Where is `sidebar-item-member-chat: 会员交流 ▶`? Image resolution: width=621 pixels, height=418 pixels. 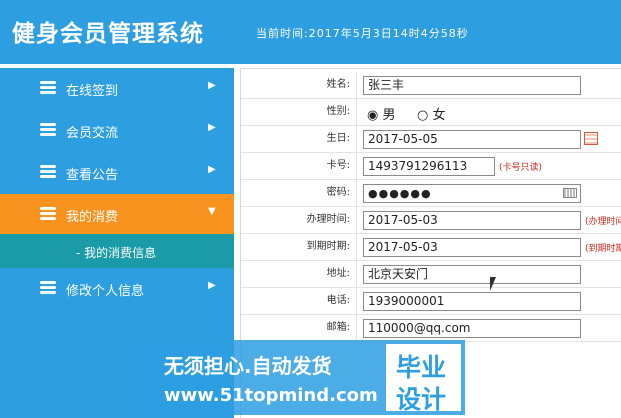 sidebar-item-member-chat: 会员交流 ▶ is located at coordinates (117, 130).